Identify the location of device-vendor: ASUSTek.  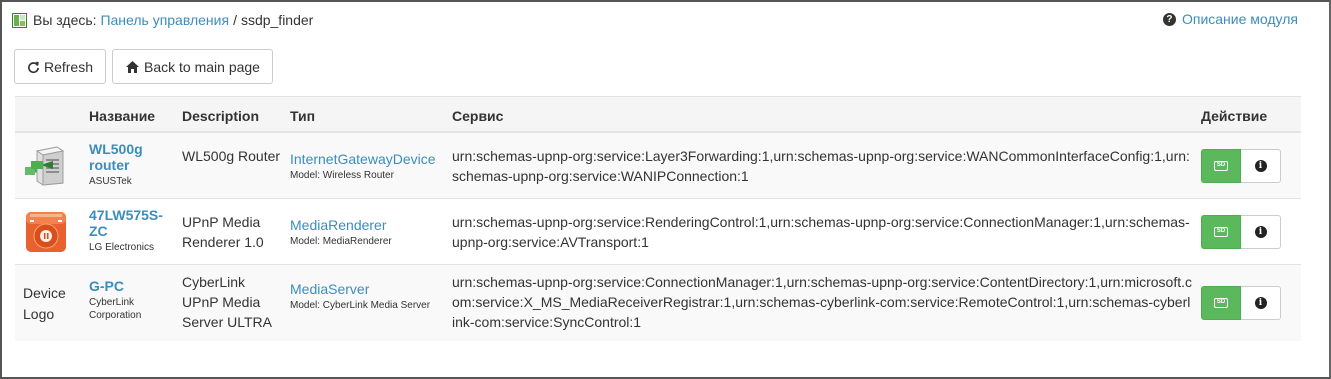
(110, 181).